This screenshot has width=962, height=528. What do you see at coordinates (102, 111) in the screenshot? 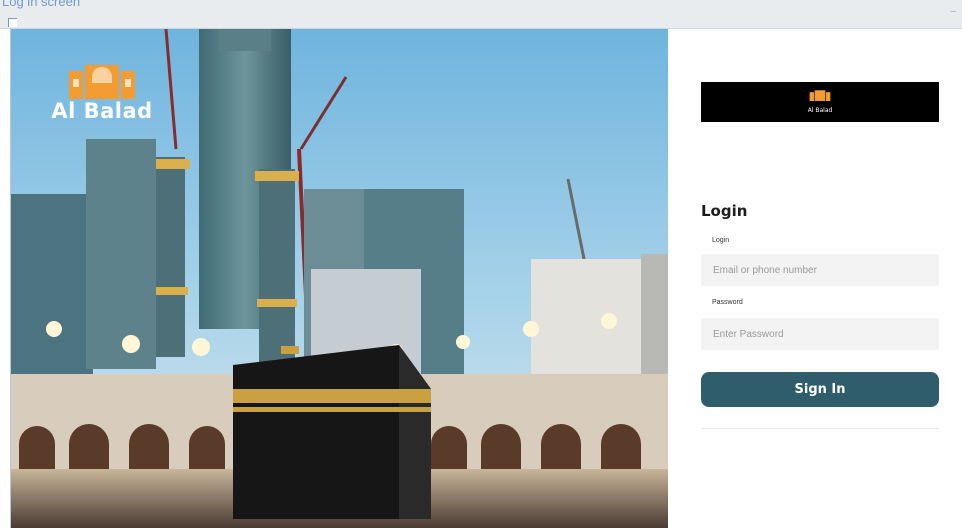
I see `hero-logo-text: Al Balad` at bounding box center [102, 111].